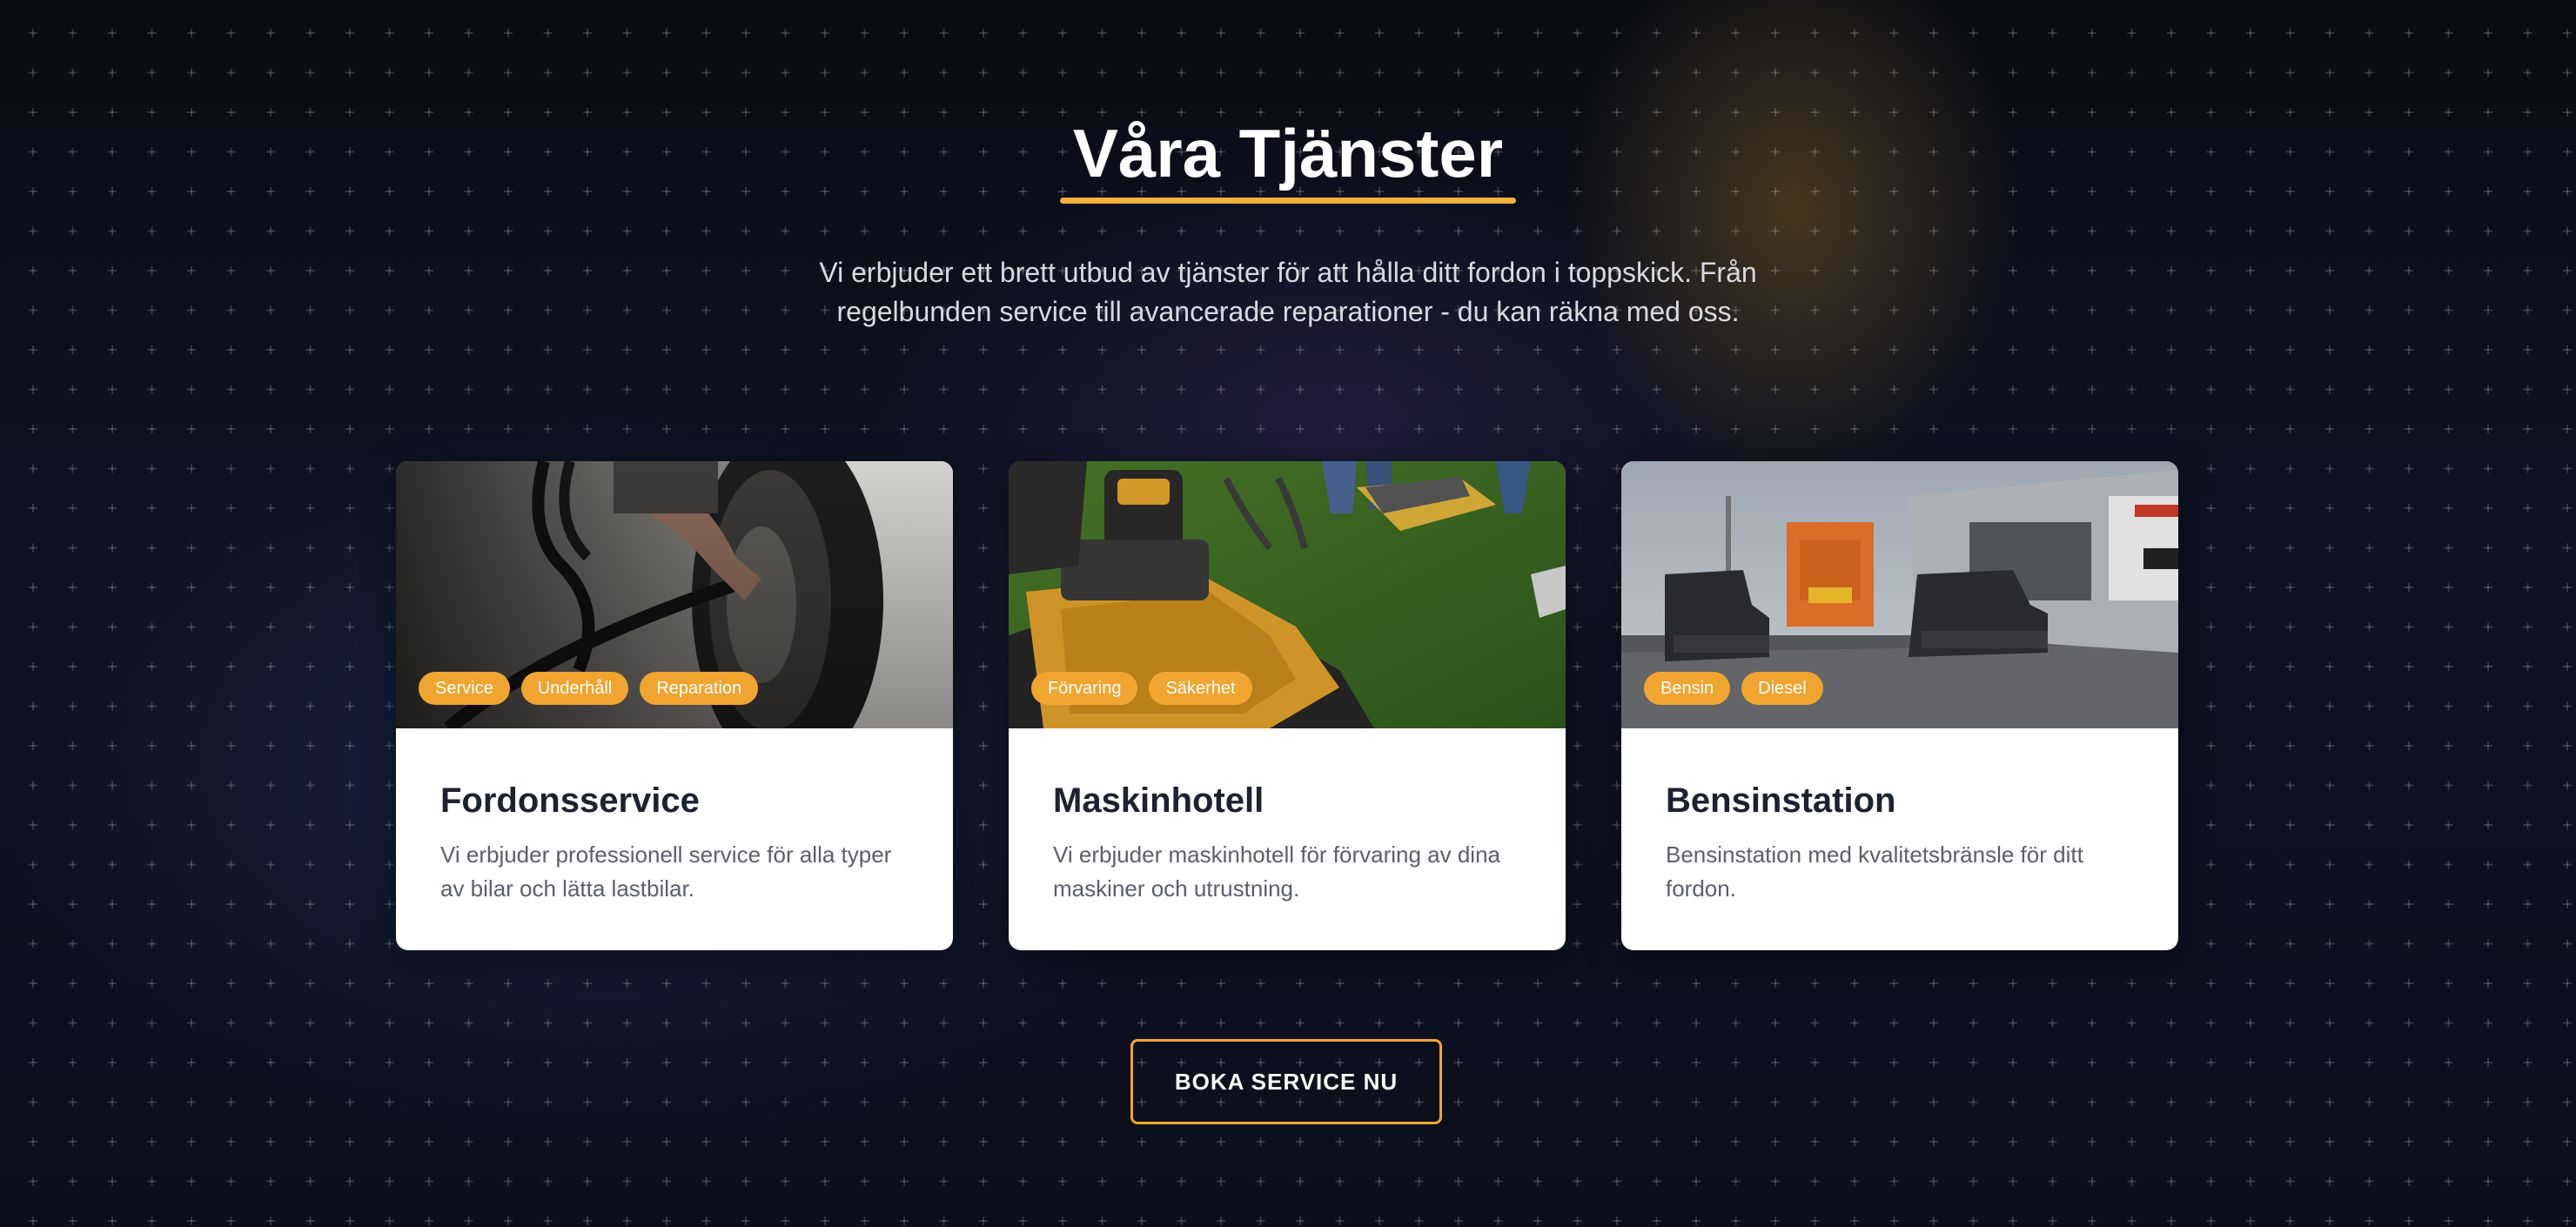 This screenshot has height=1227, width=2576. I want to click on card-tags: Bensin Diesel, so click(1733, 688).